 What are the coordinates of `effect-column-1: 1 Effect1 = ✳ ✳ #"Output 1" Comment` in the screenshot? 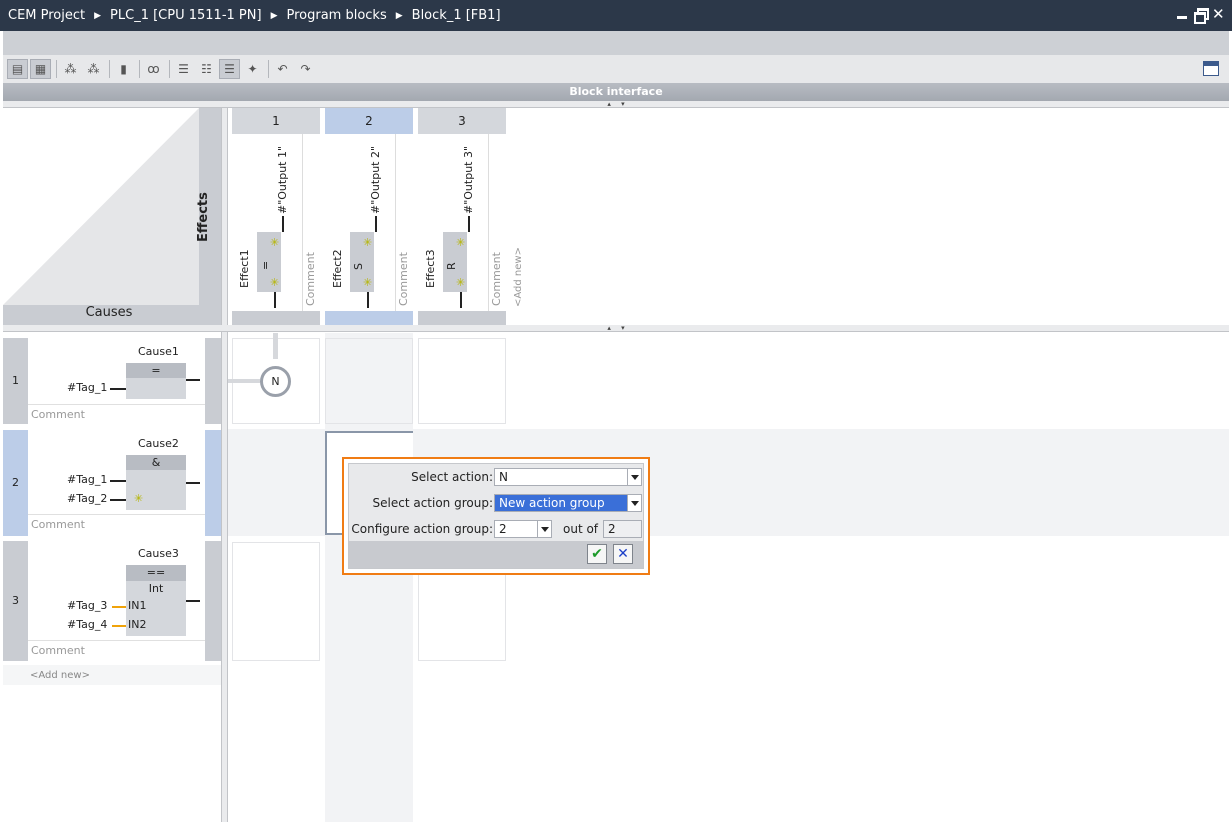 It's located at (276, 216).